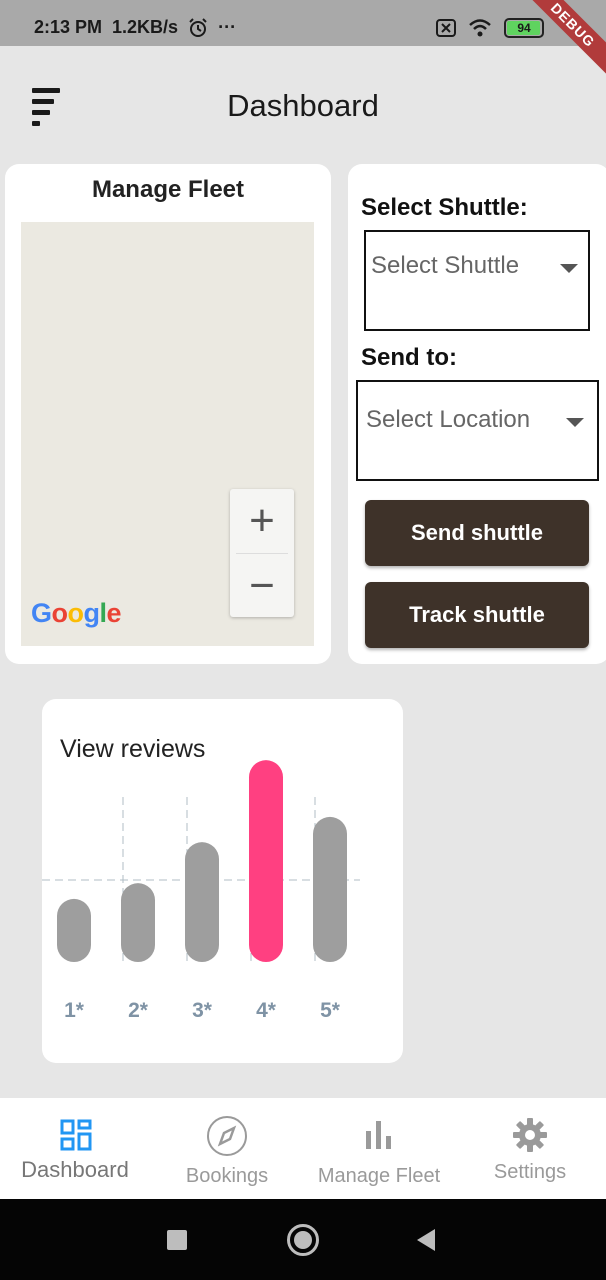  I want to click on home-button-inner, so click(303, 1240).